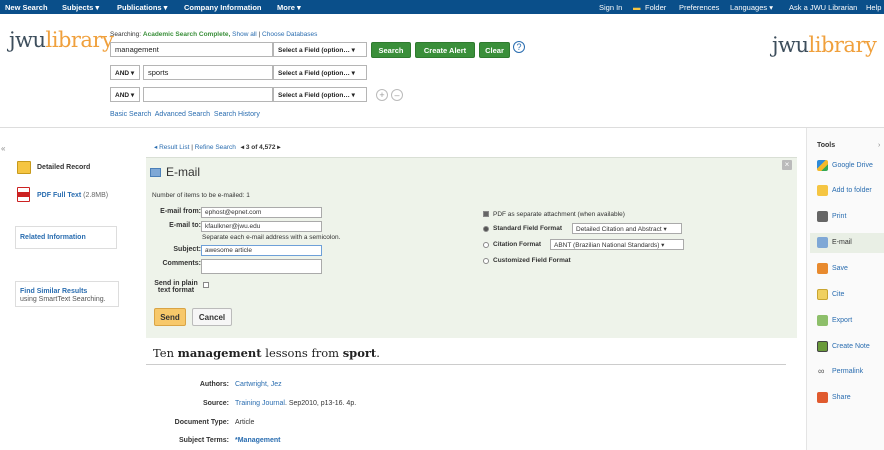  Describe the element at coordinates (320, 49) in the screenshot. I see `field-select-row-1: Select a Field (option… ▾` at that location.